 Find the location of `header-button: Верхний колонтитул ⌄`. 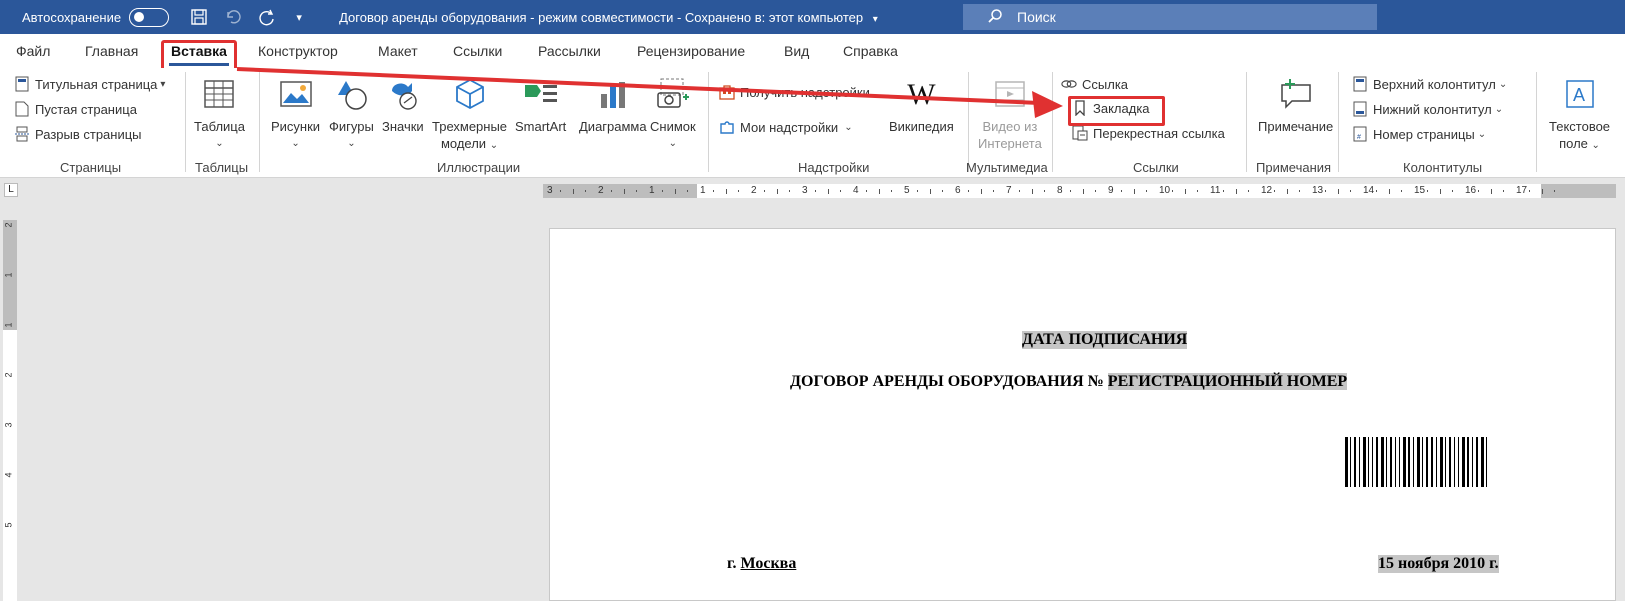

header-button: Верхний колонтитул ⌄ is located at coordinates (1429, 84).